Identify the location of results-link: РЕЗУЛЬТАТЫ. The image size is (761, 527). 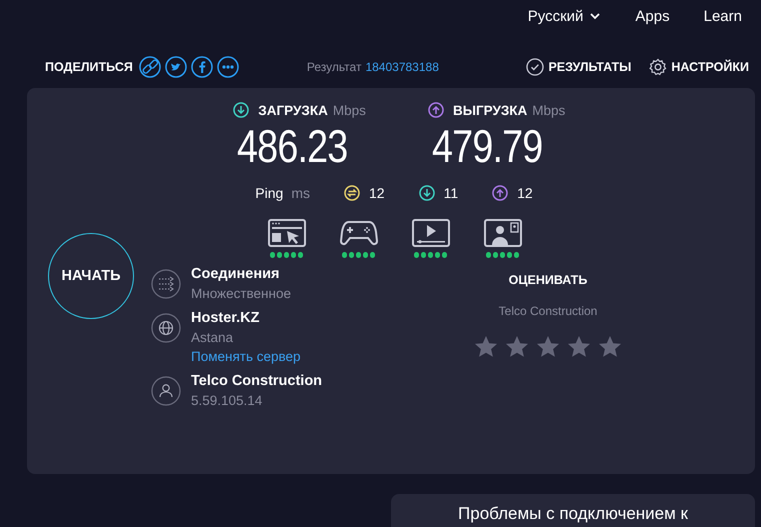
(579, 67).